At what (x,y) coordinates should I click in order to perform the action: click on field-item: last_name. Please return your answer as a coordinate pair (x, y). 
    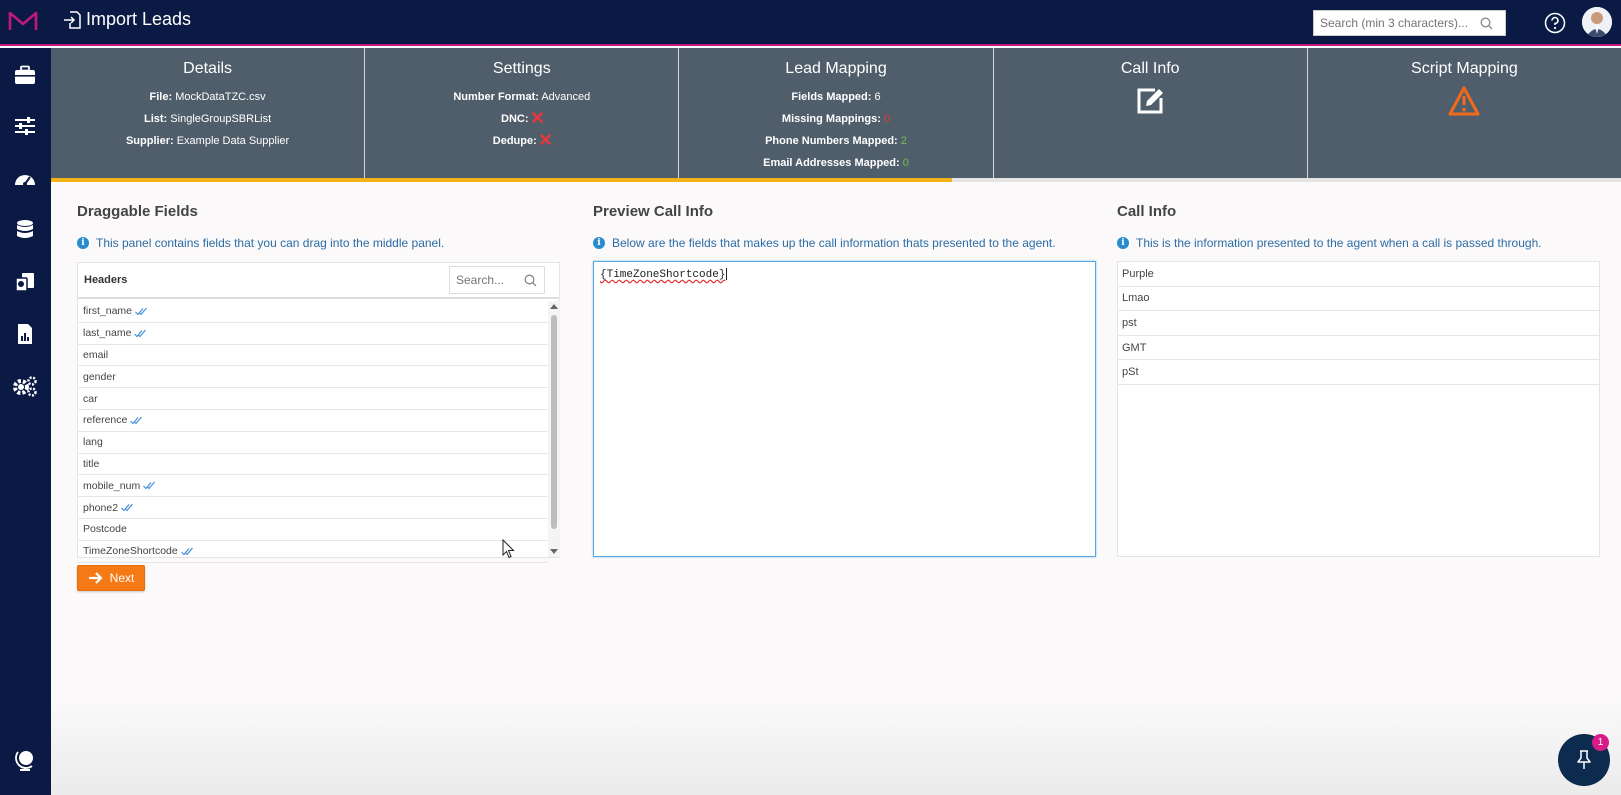
    Looking at the image, I should click on (313, 334).